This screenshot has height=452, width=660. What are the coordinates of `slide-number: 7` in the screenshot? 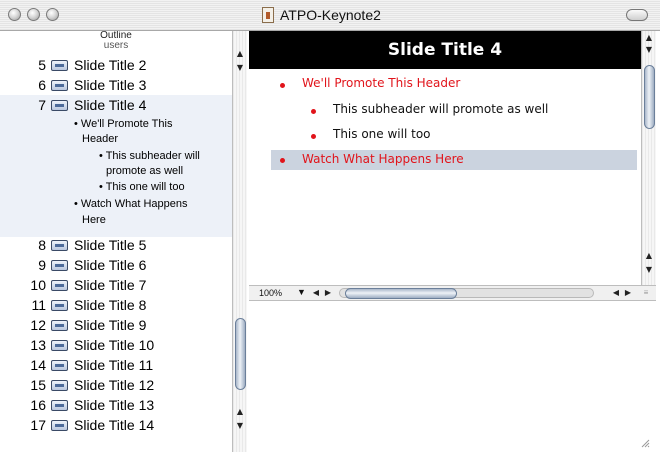 It's located at (42, 105).